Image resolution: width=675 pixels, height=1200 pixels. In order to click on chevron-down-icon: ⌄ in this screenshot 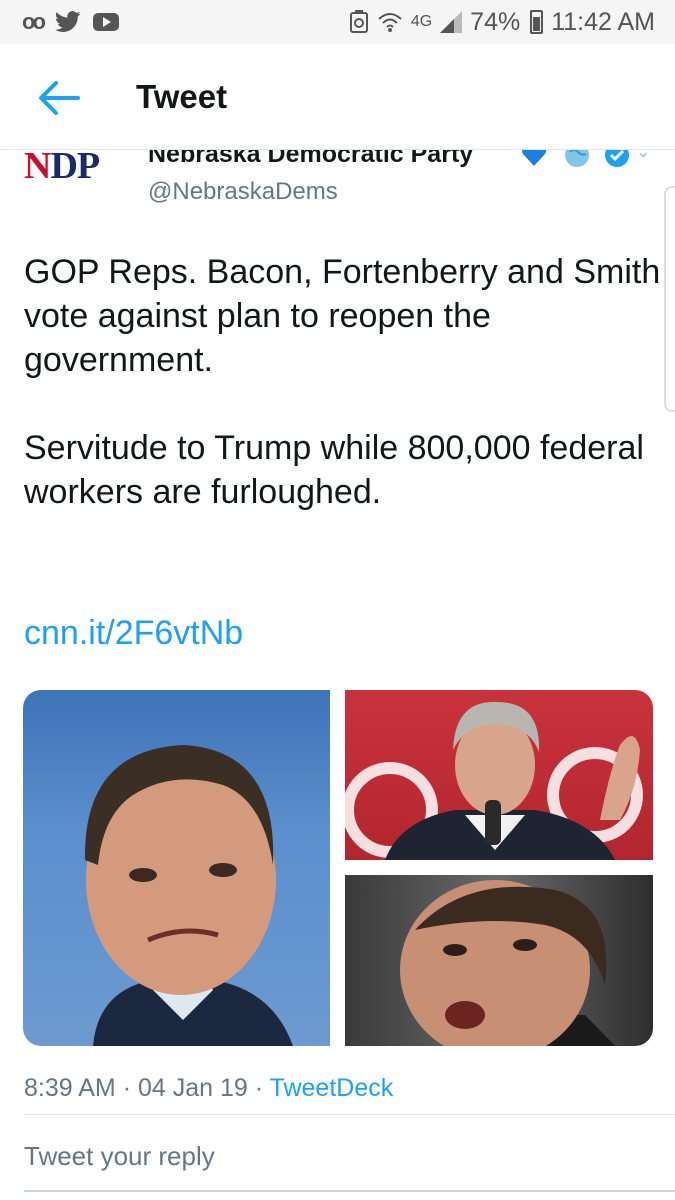, I will do `click(643, 156)`.